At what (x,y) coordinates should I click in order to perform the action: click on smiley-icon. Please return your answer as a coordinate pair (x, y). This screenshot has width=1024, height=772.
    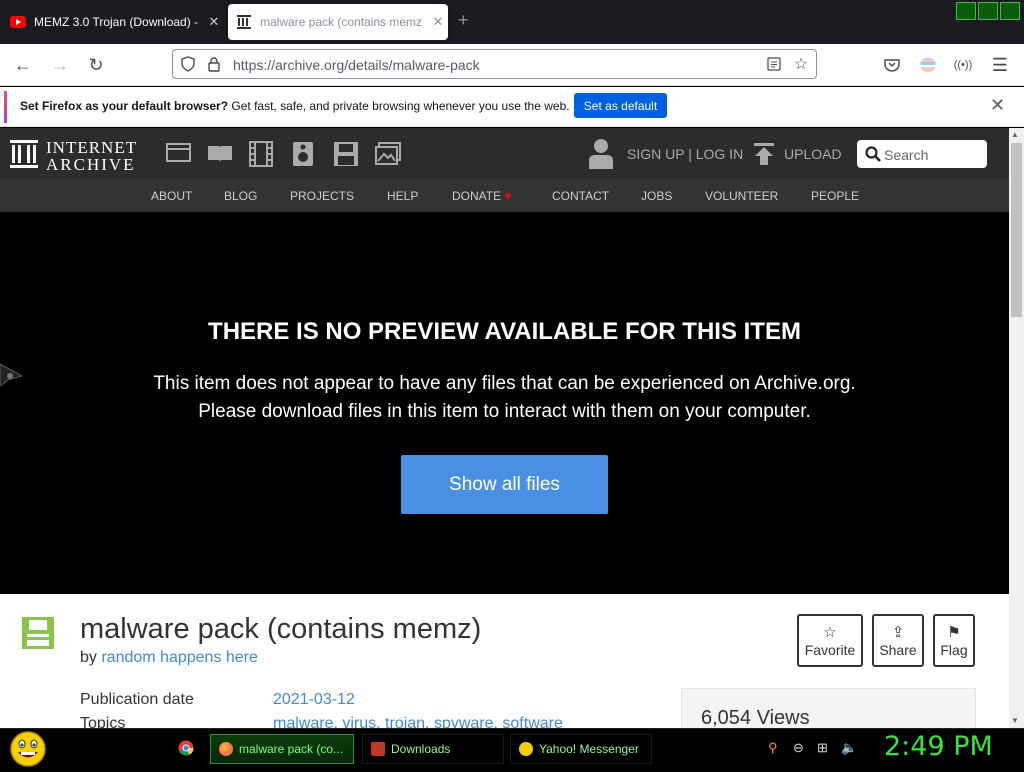
    Looking at the image, I should click on (28, 749).